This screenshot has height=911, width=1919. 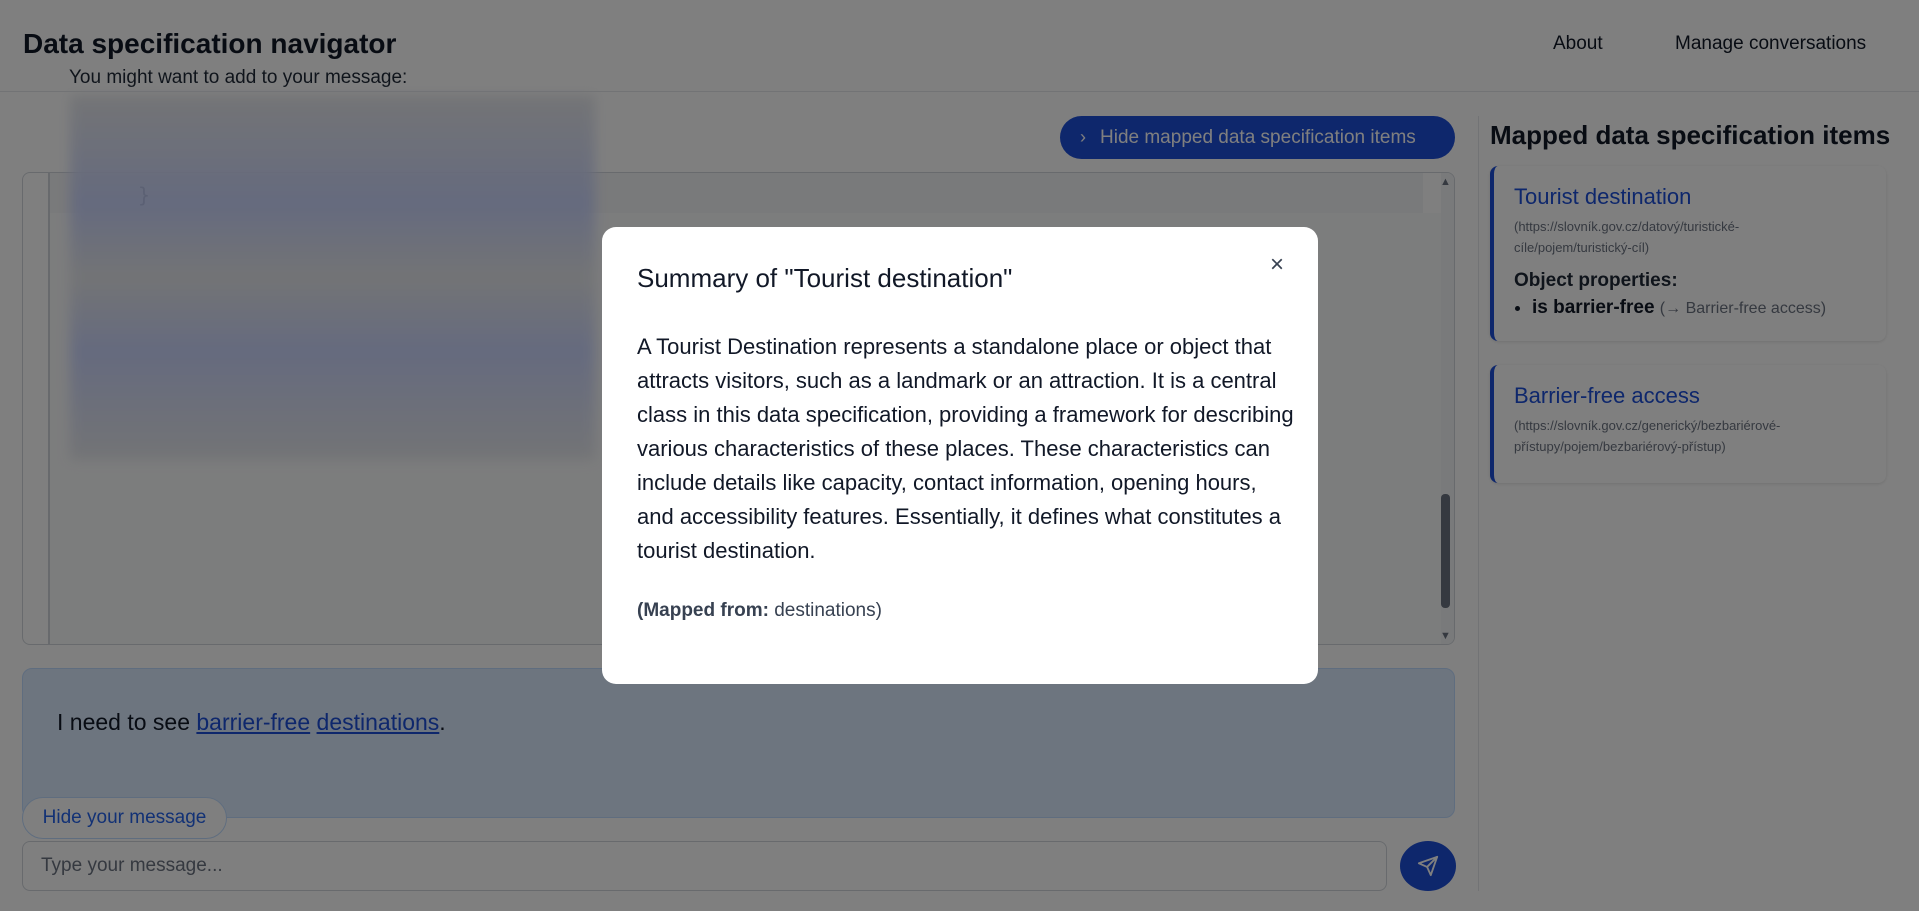 What do you see at coordinates (703, 610) in the screenshot?
I see `mapped-from-label: (Mapped from:` at bounding box center [703, 610].